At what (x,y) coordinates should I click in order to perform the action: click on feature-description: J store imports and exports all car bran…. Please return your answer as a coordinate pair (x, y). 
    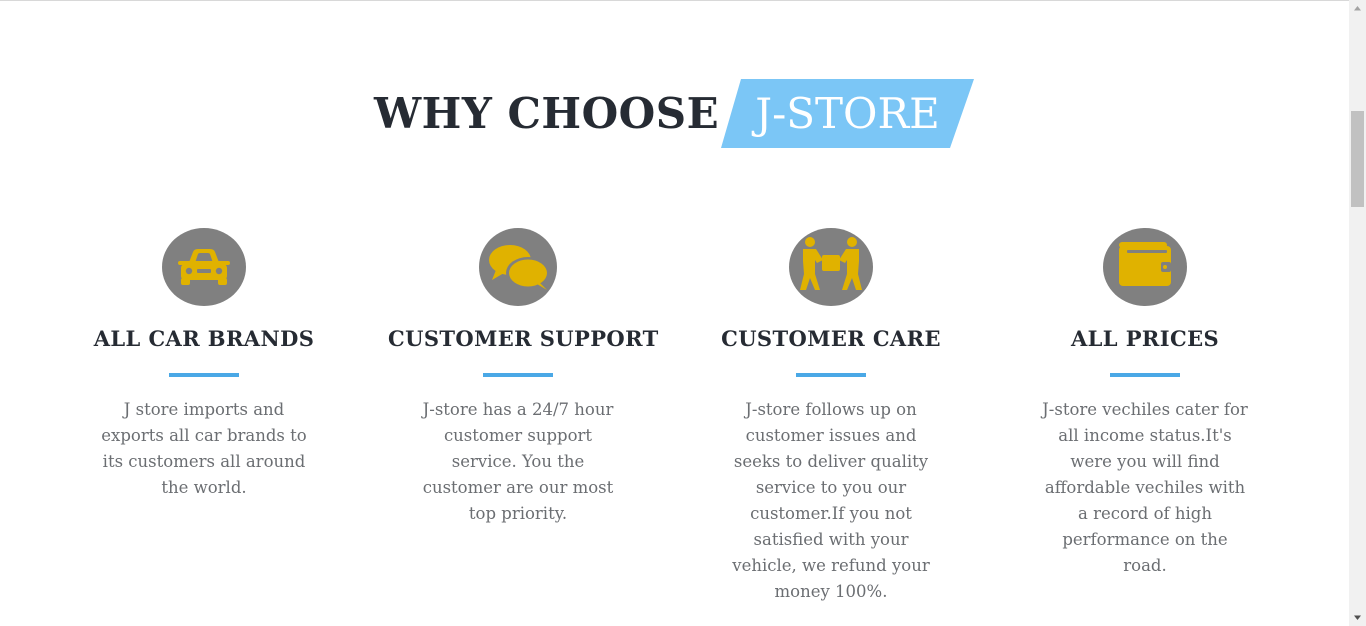
    Looking at the image, I should click on (204, 448).